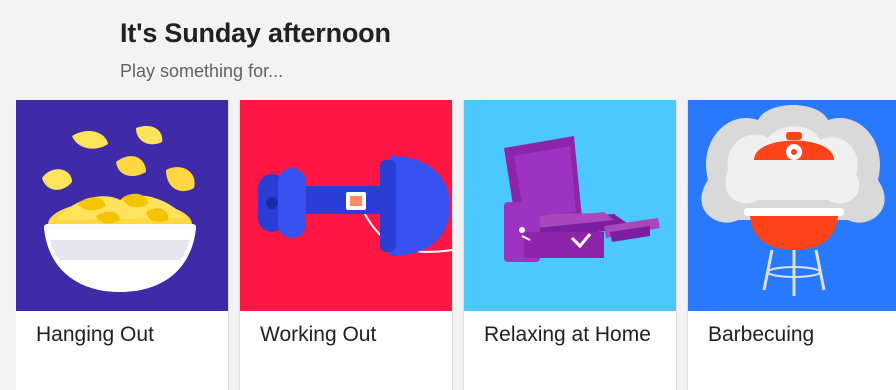 Image resolution: width=896 pixels, height=390 pixels. Describe the element at coordinates (346, 205) in the screenshot. I see `dumbbell-icon` at that location.